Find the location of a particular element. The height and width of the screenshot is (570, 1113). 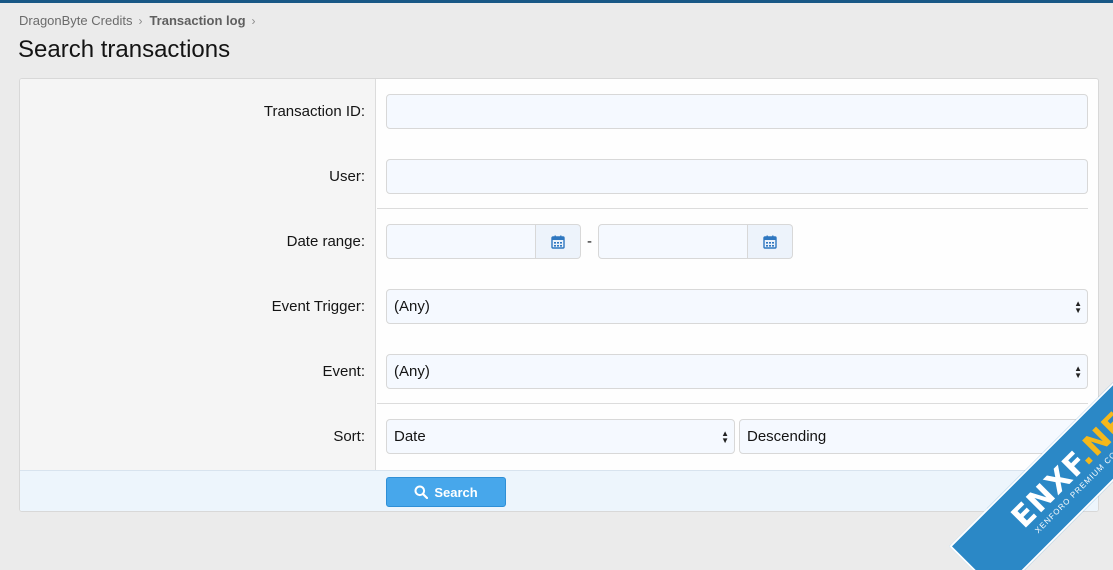

search-icon is located at coordinates (421, 492).